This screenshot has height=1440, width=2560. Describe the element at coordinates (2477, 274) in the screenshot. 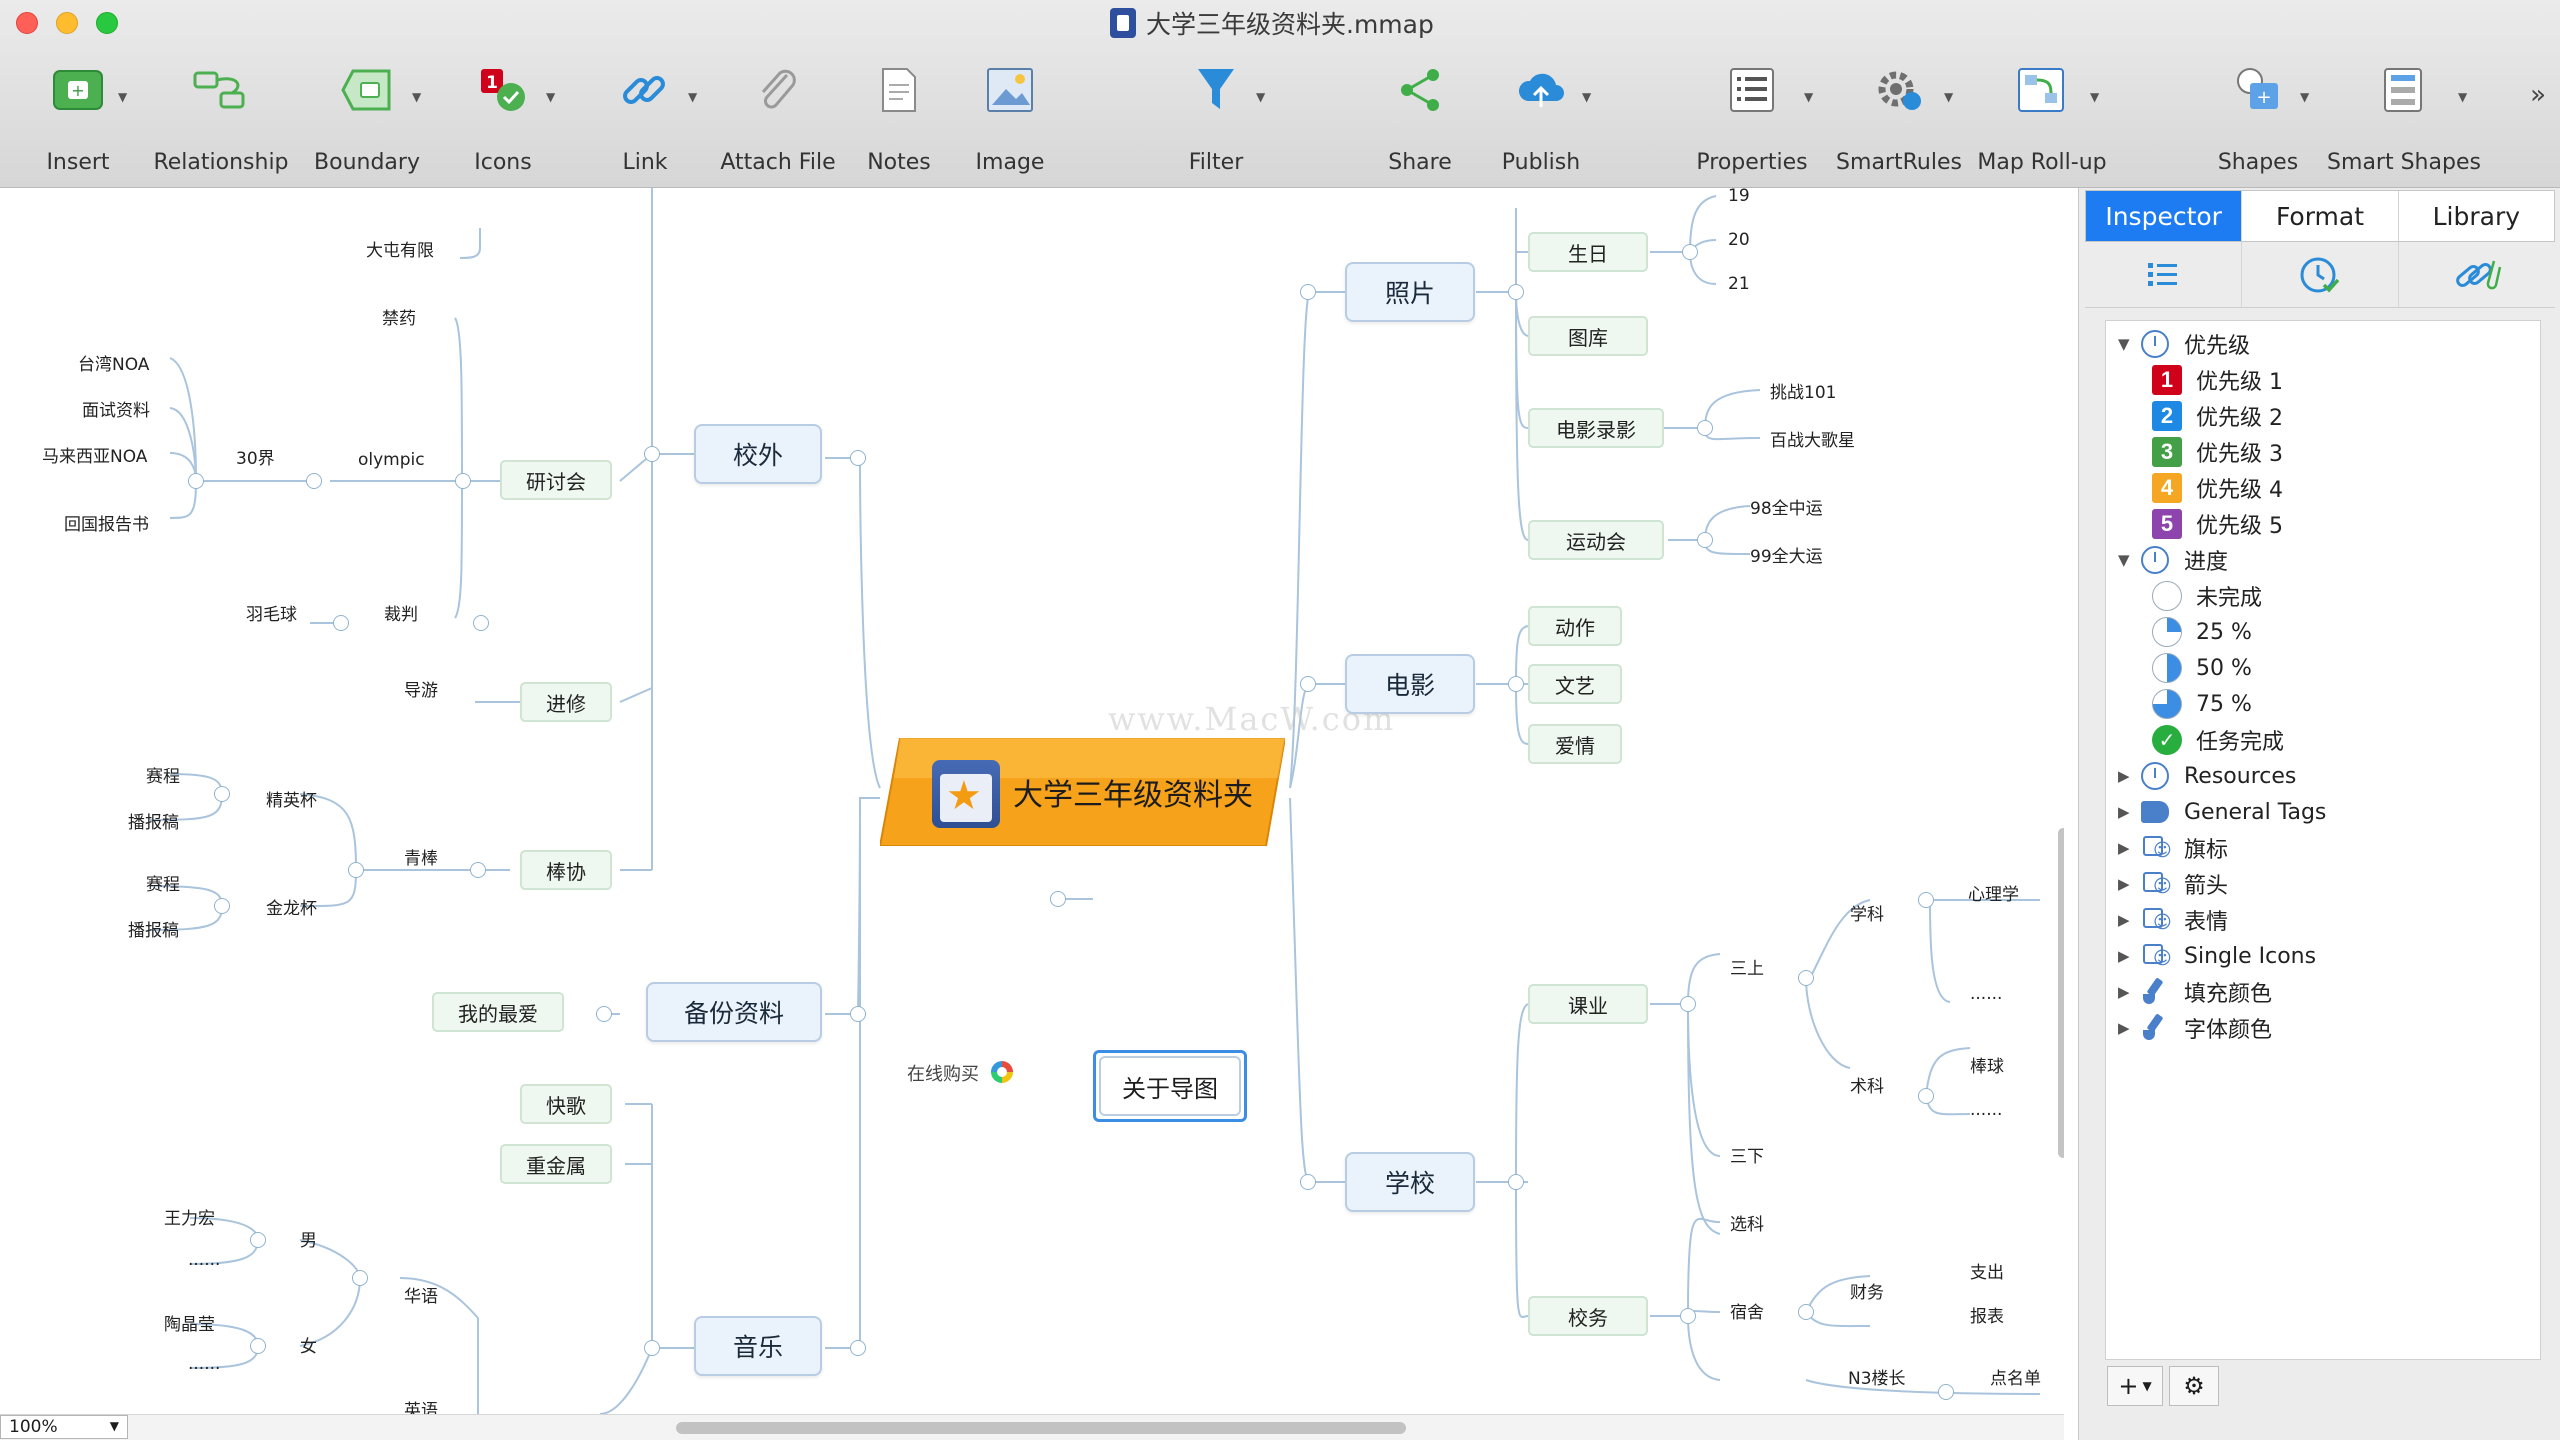

I see `links-attachments-button` at that location.